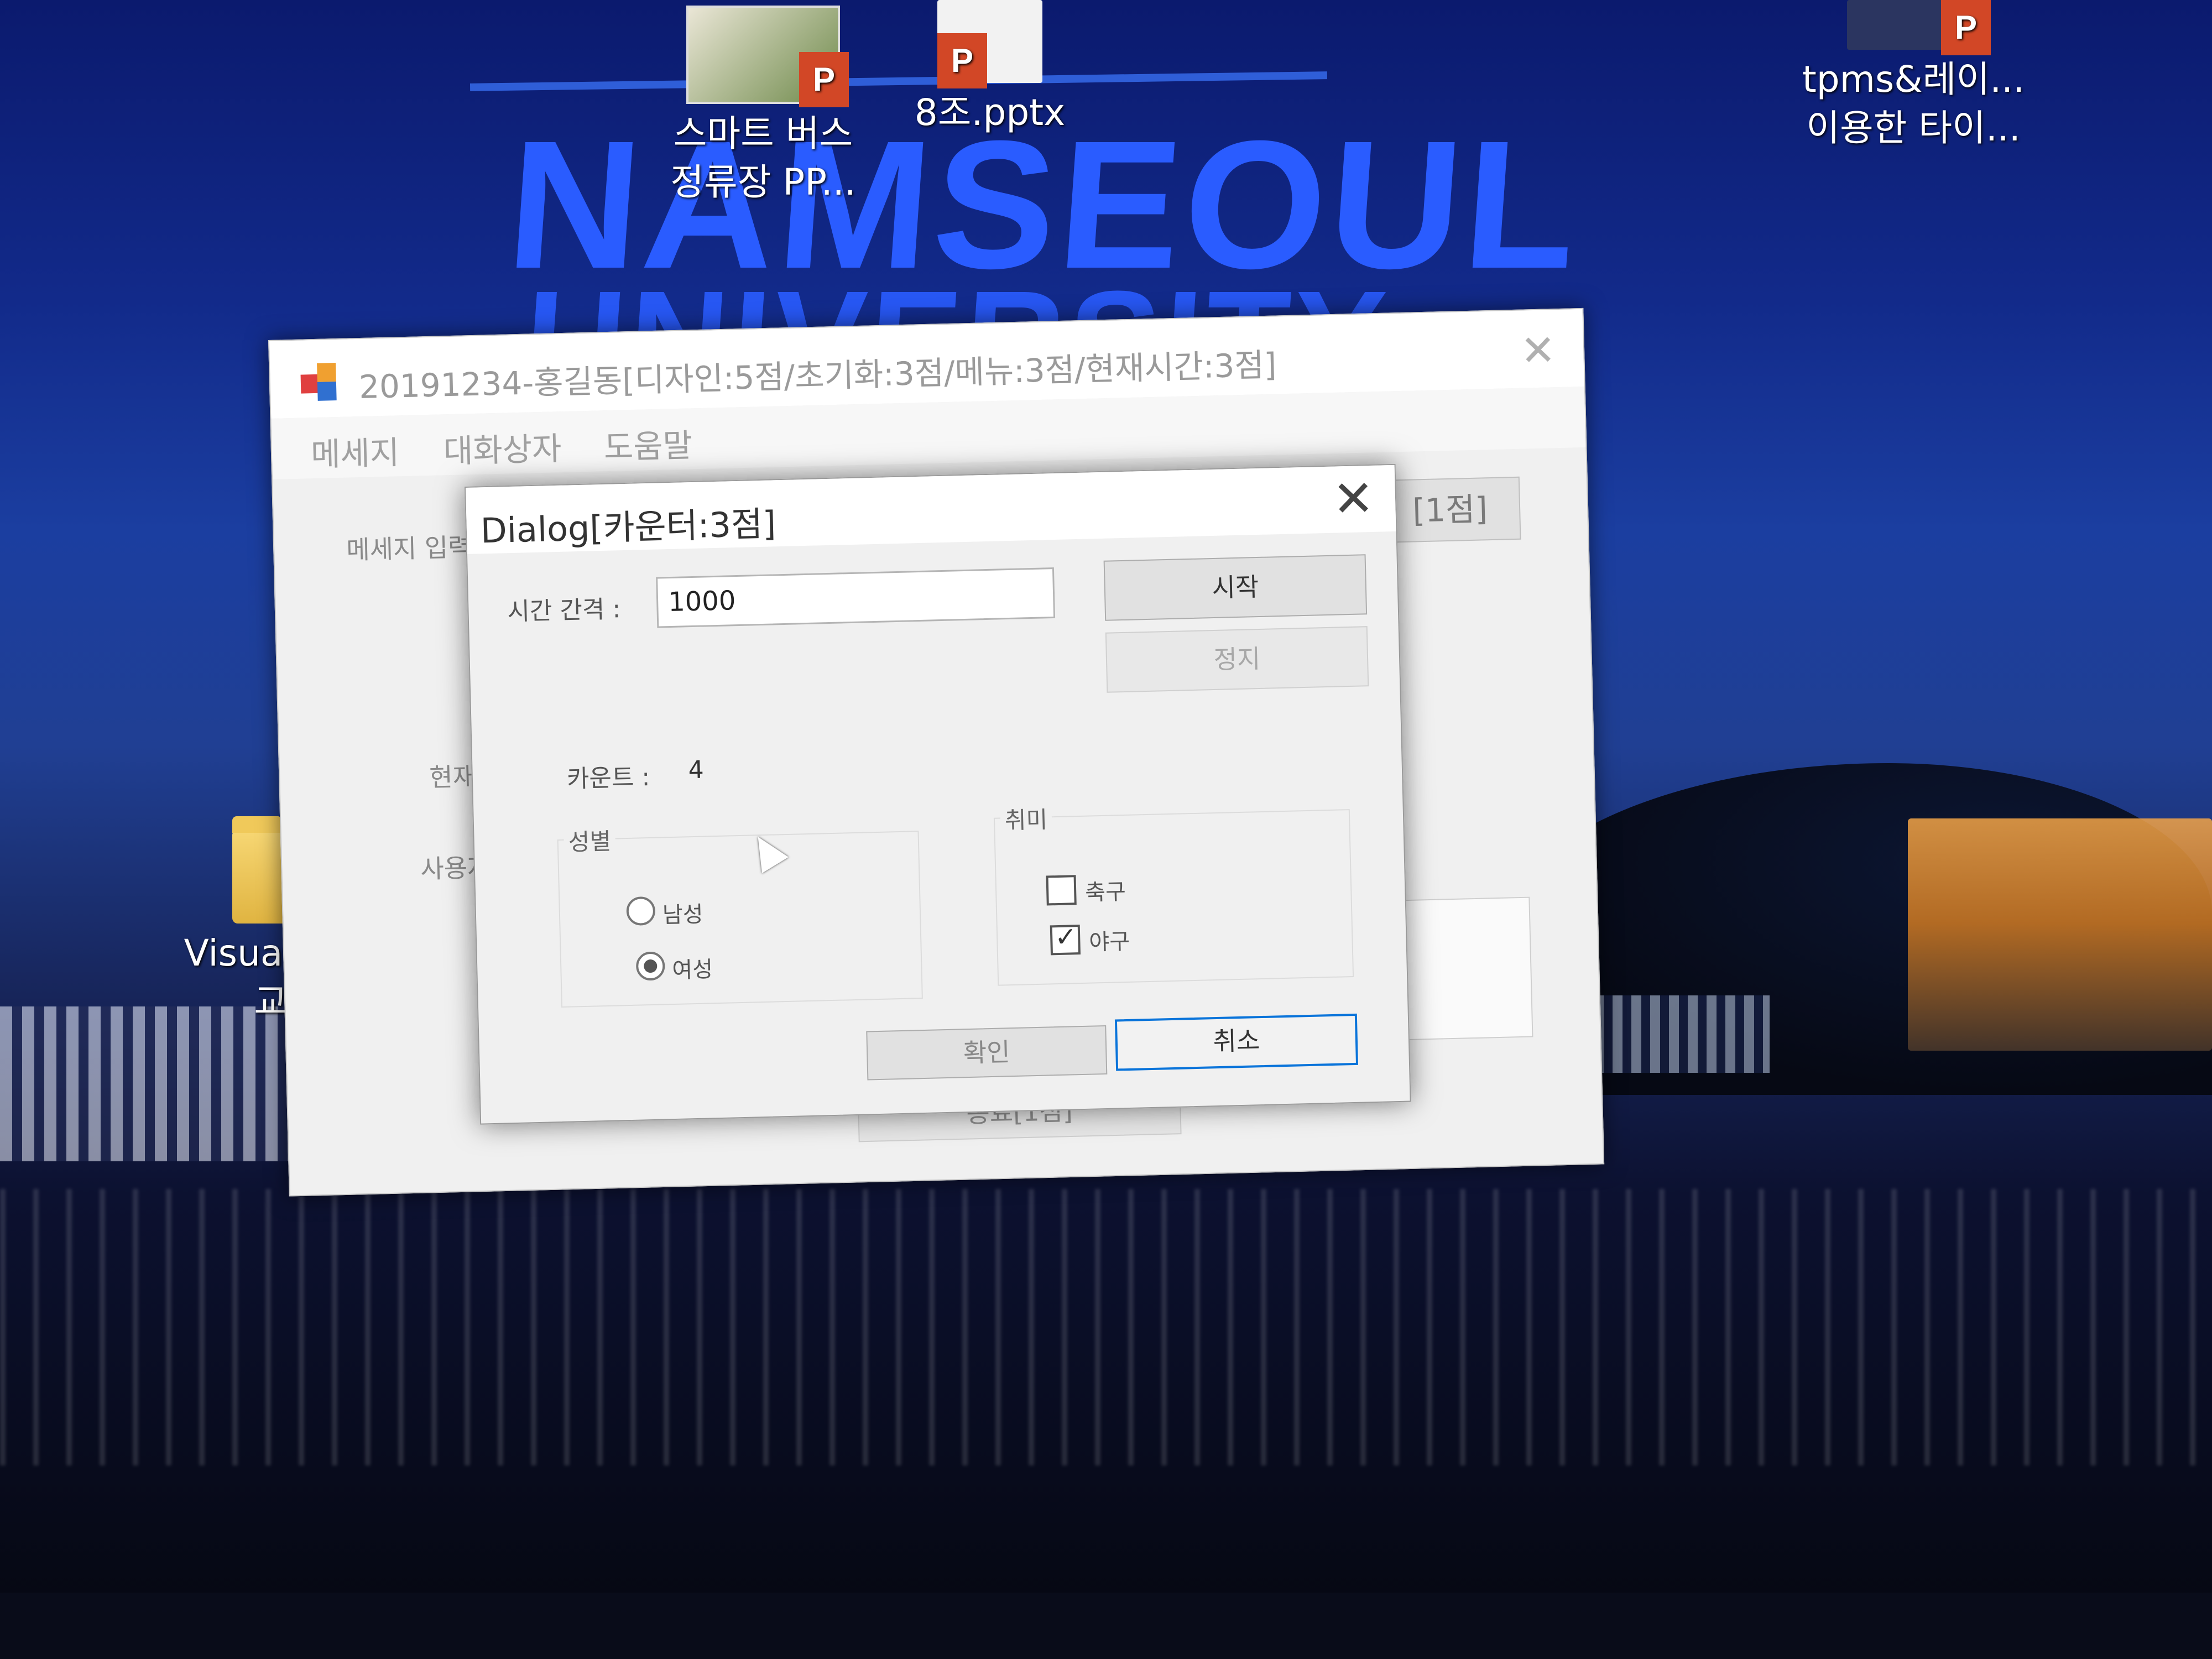 The width and height of the screenshot is (2212, 1659). What do you see at coordinates (608, 778) in the screenshot?
I see `count-label: 카운트 :` at bounding box center [608, 778].